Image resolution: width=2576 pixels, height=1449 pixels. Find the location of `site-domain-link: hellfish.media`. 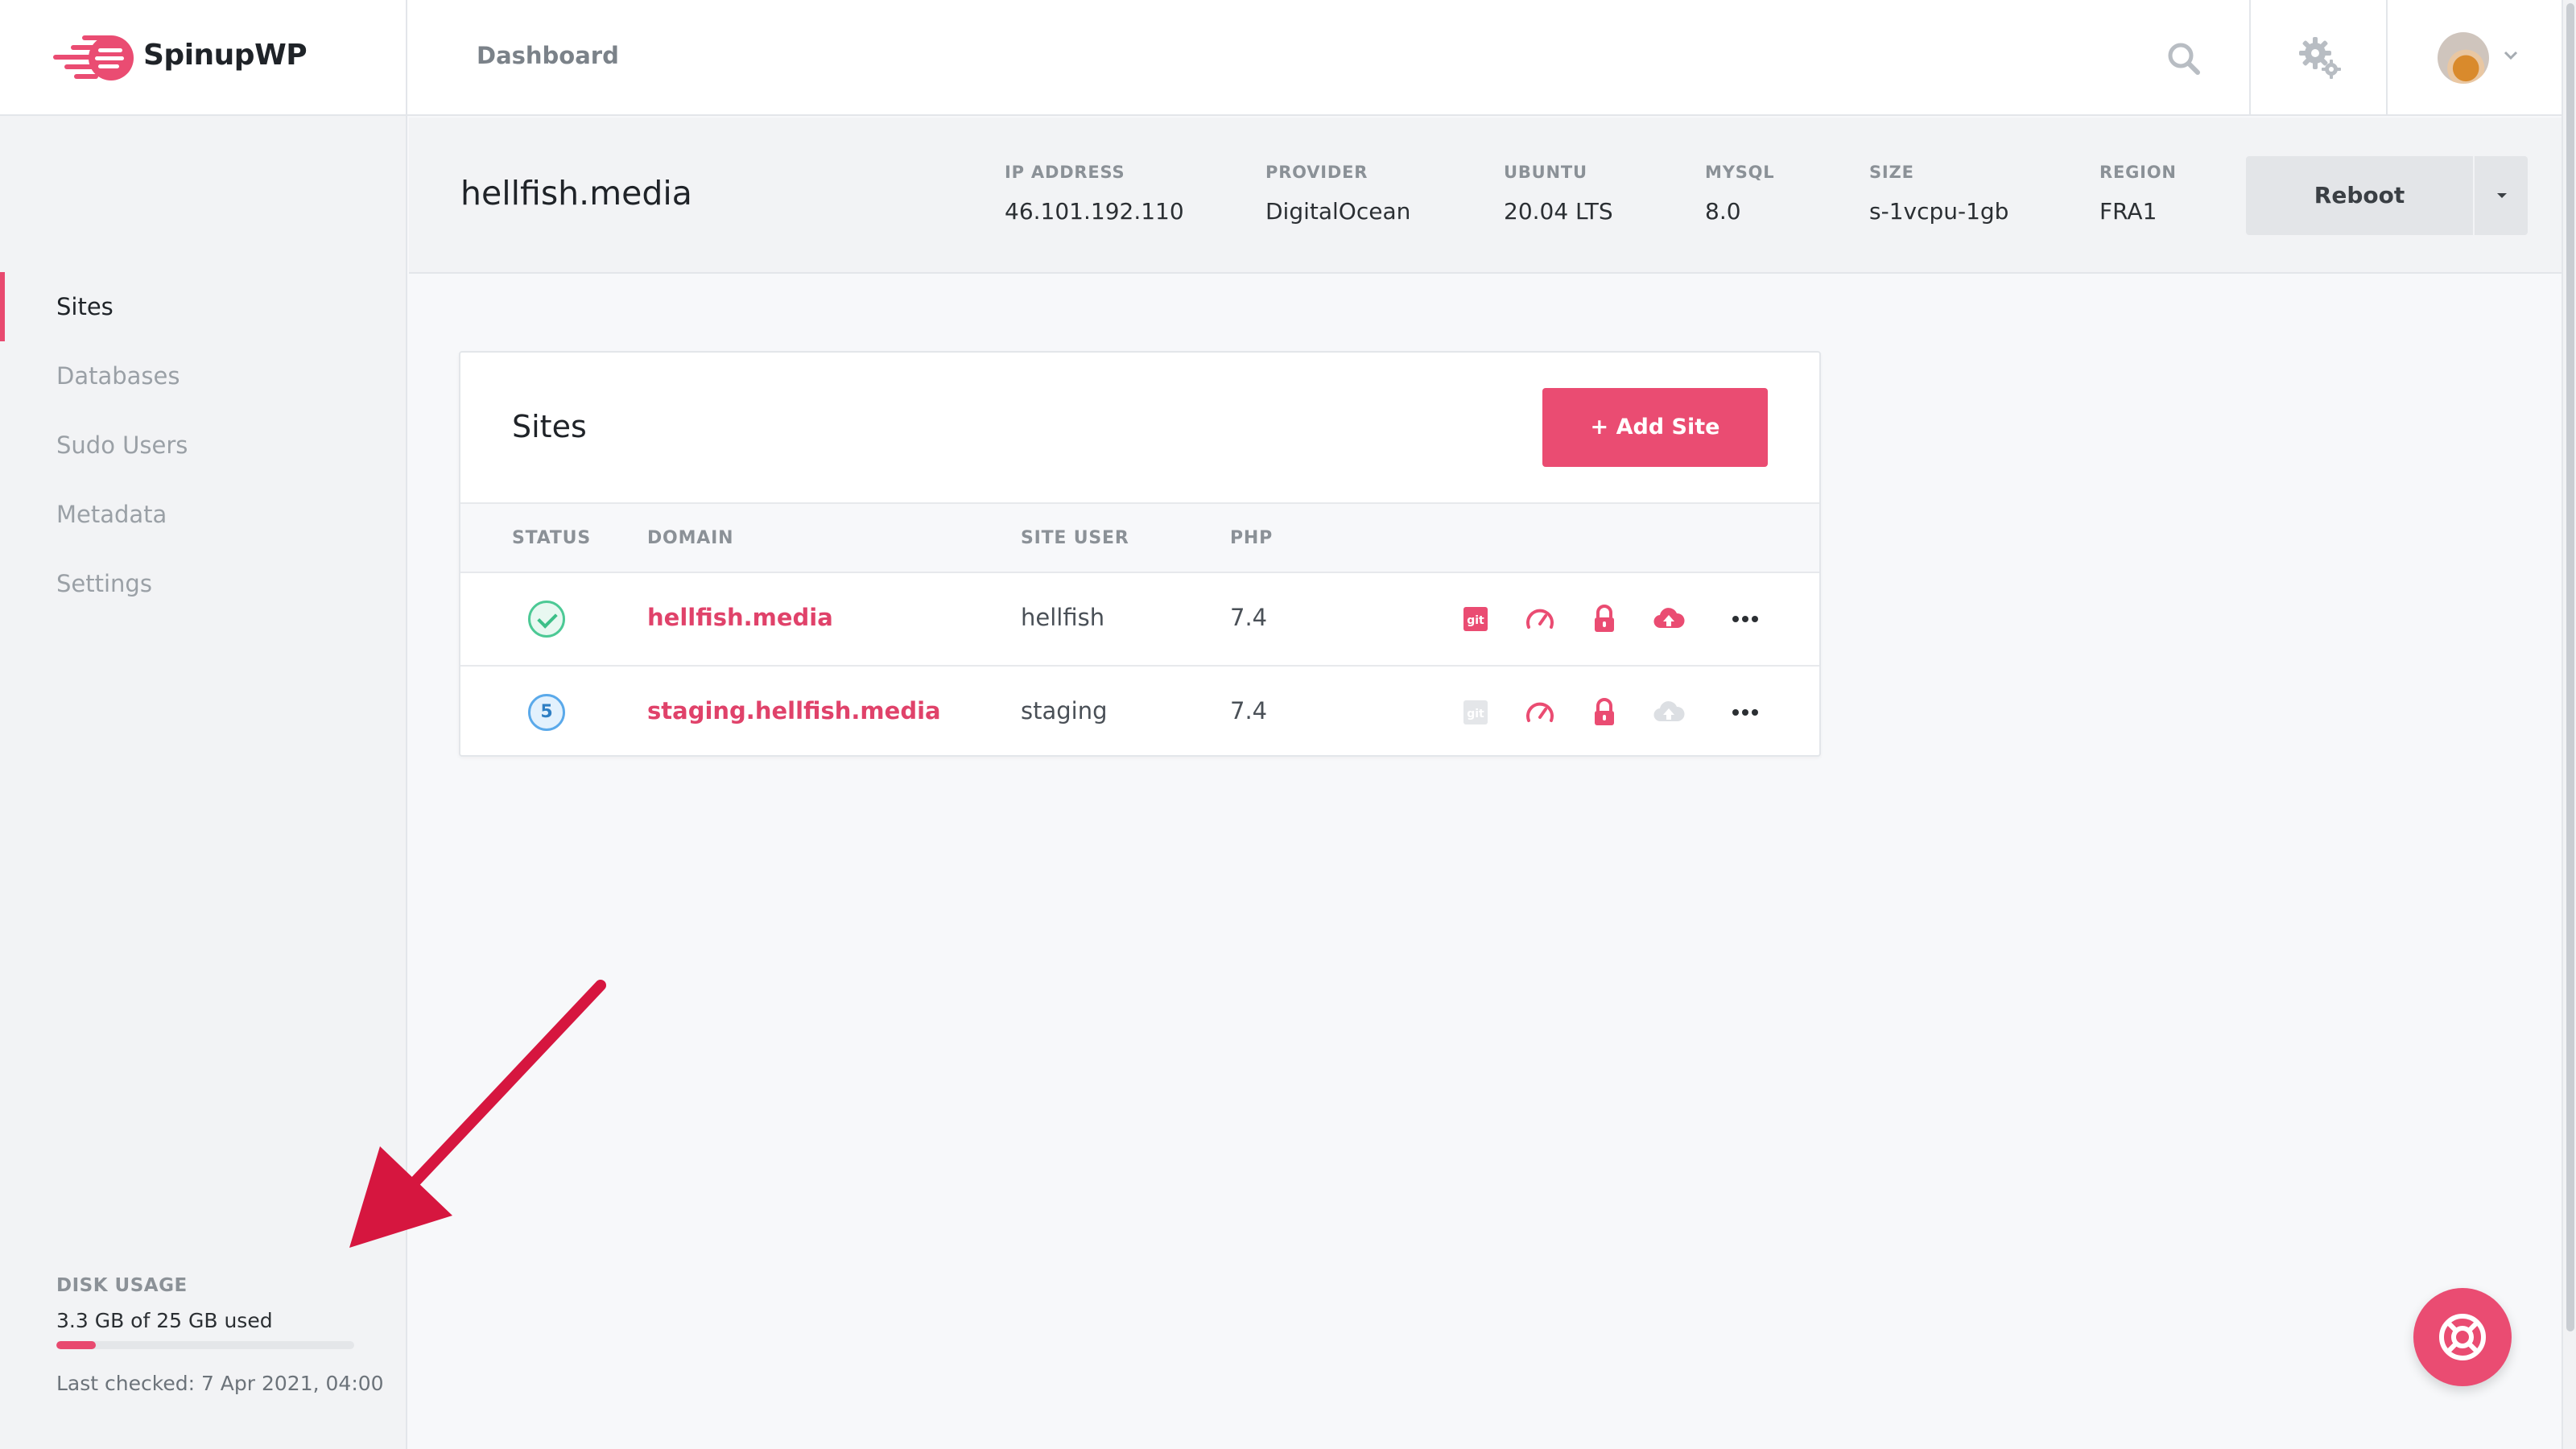

site-domain-link: hellfish.media is located at coordinates (740, 617).